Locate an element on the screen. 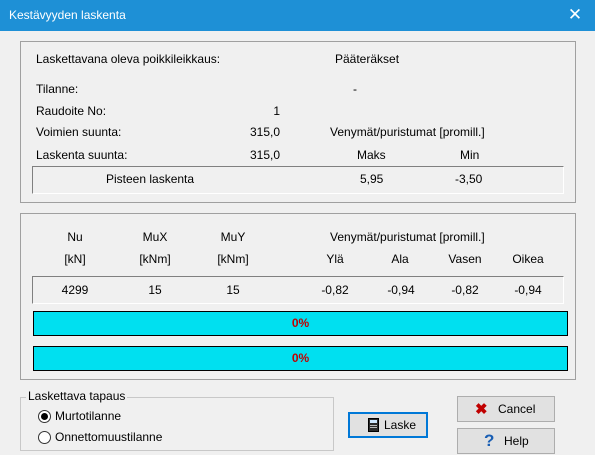  yla-value: -0,82 is located at coordinates (335, 290).